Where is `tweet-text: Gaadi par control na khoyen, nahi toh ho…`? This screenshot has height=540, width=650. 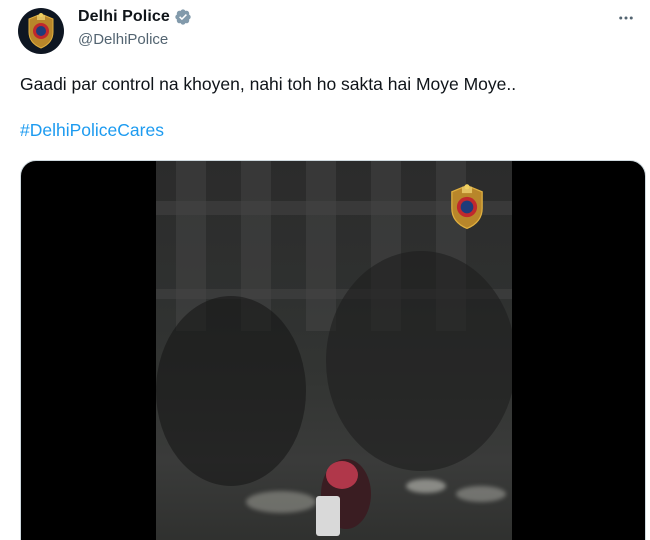
tweet-text: Gaadi par control na khoyen, nahi toh ho… is located at coordinates (268, 84).